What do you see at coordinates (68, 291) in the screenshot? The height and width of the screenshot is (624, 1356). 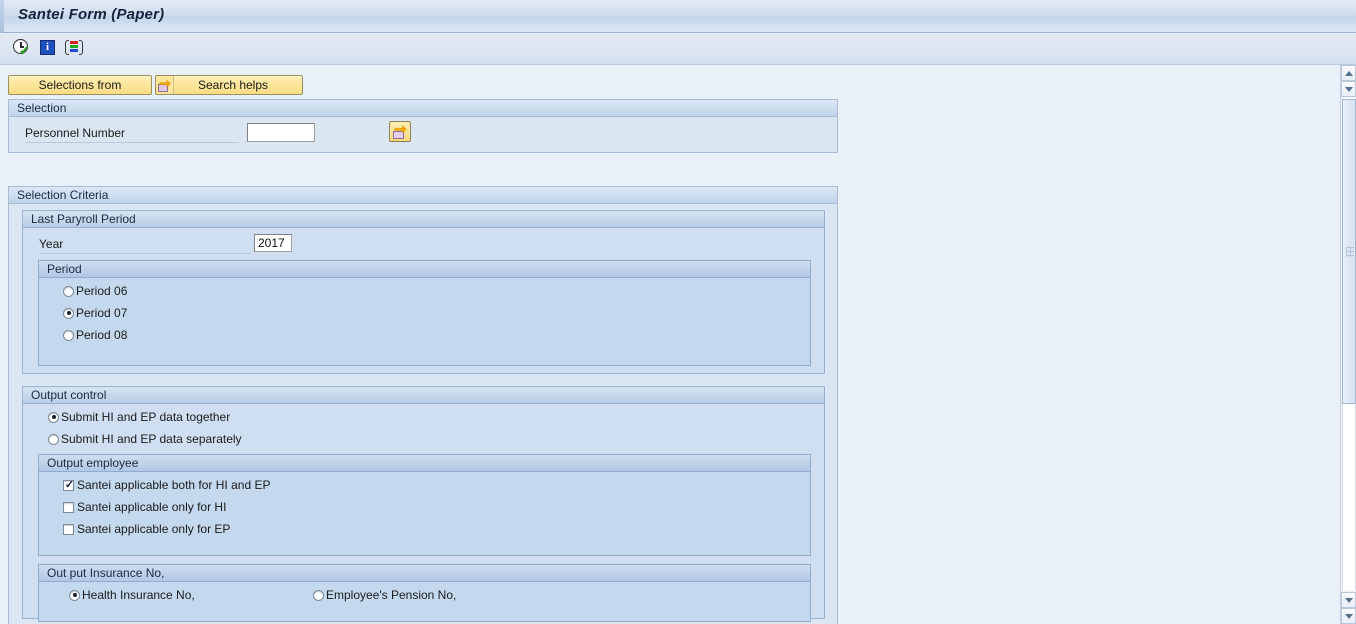 I see `radio-period-06-indicator` at bounding box center [68, 291].